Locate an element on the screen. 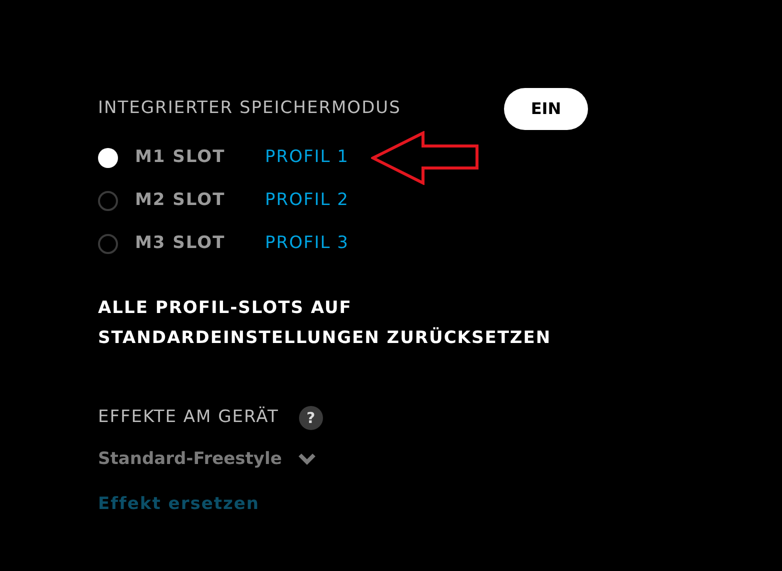 Image resolution: width=782 pixels, height=571 pixels. reset-link: ALLE PROFIL-SLOTS AUF STANDARDEINSTELLUNGEN ZURÜCKSETZEN is located at coordinates (368, 323).